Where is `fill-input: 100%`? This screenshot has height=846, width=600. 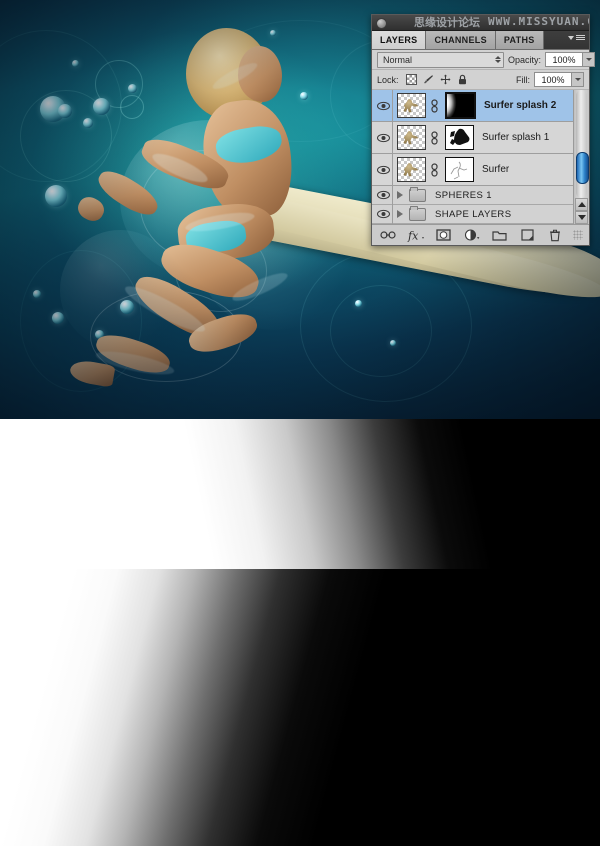
fill-input: 100% is located at coordinates (553, 79).